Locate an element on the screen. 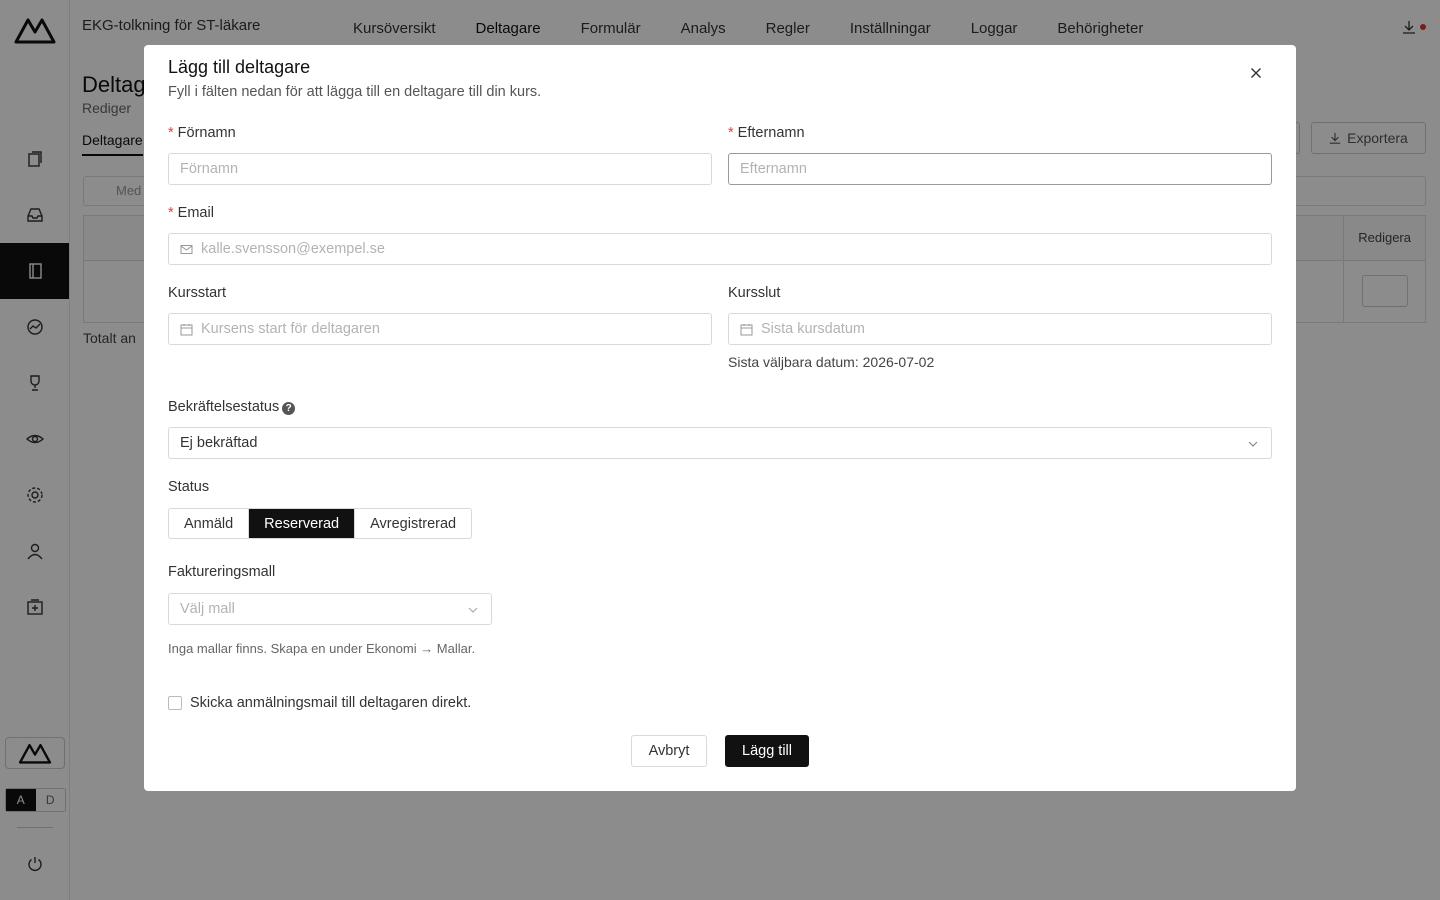 The width and height of the screenshot is (1440, 900). course-start-label: Kursstart is located at coordinates (197, 293).